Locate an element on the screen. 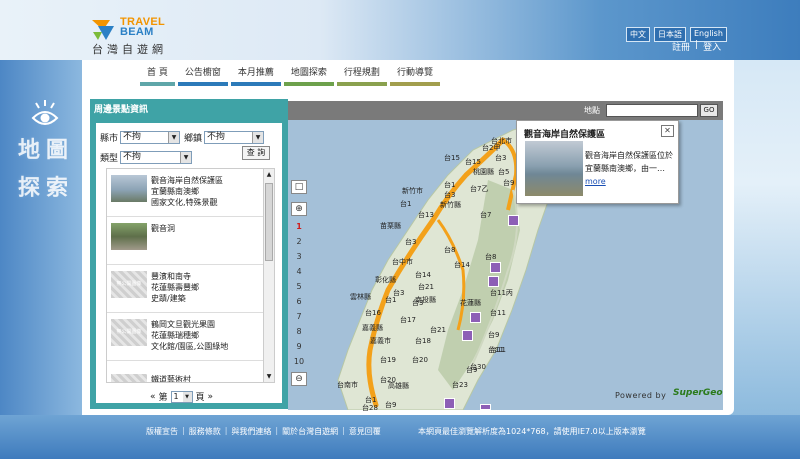  item-name: 鐵道藝術村 is located at coordinates (171, 379).